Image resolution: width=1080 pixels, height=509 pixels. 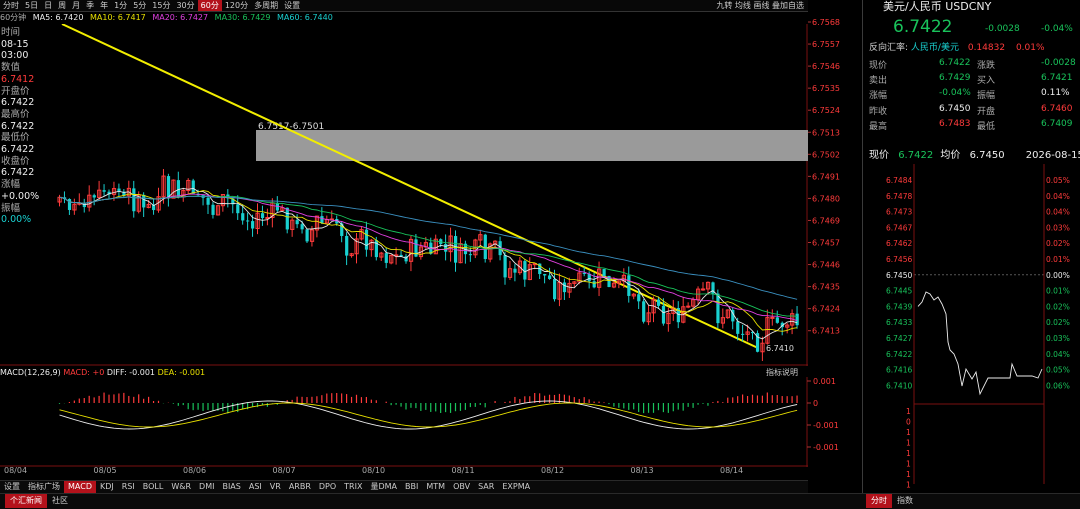 I want to click on value-label: 数值, so click(x=11, y=68).